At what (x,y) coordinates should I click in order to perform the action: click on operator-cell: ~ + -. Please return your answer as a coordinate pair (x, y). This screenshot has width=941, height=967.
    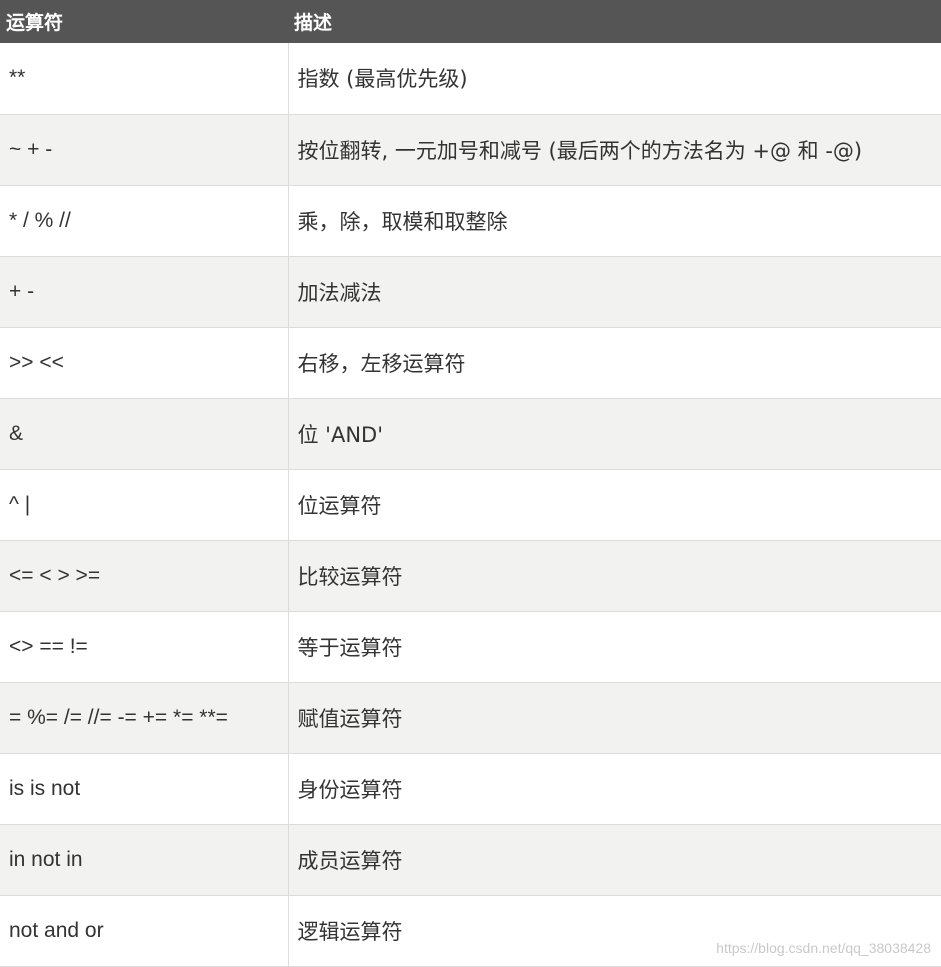
    Looking at the image, I should click on (144, 149).